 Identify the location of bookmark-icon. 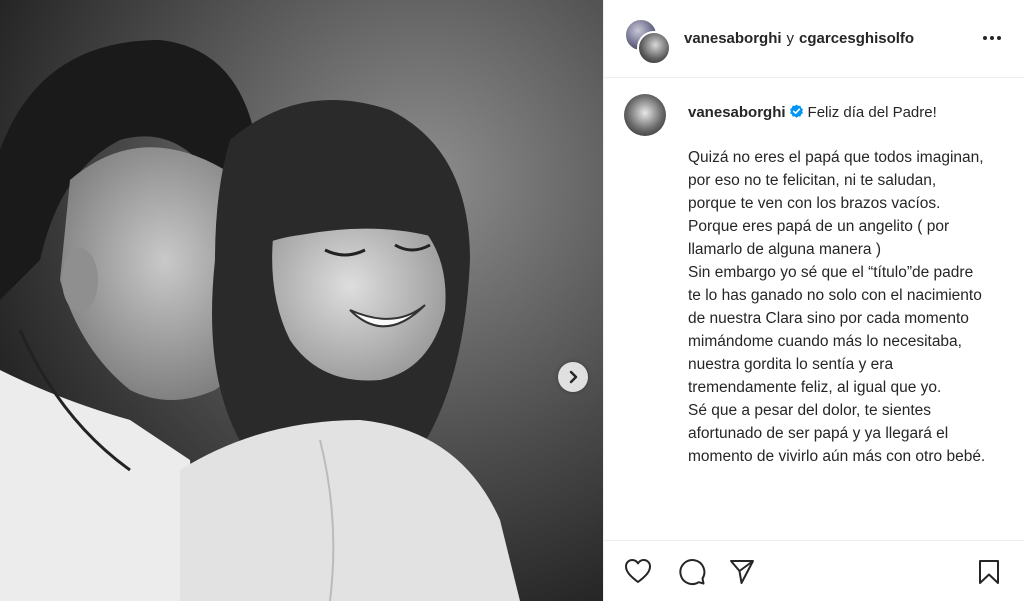
(989, 572).